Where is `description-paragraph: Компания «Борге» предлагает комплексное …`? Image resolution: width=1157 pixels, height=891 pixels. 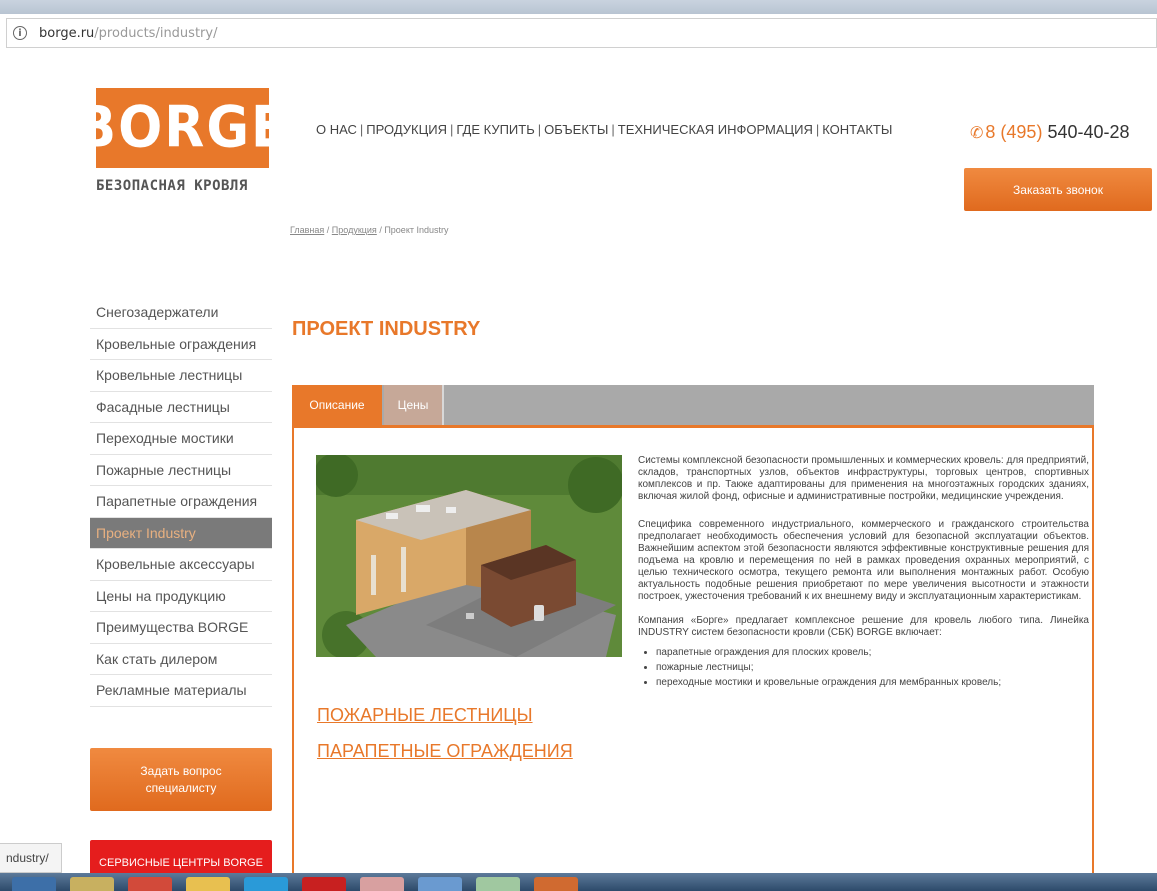
description-paragraph: Компания «Борге» предлагает комплексное … is located at coordinates (863, 626).